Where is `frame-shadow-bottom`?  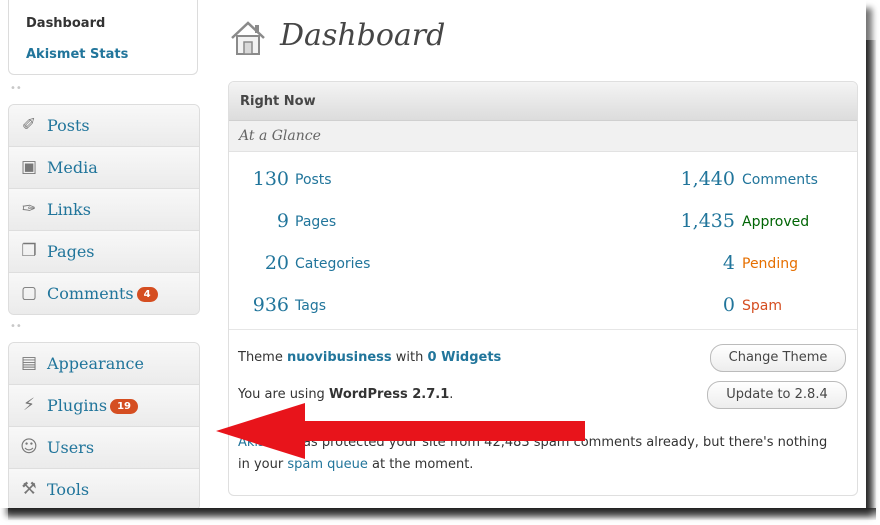
frame-shadow-bottom is located at coordinates (442, 514).